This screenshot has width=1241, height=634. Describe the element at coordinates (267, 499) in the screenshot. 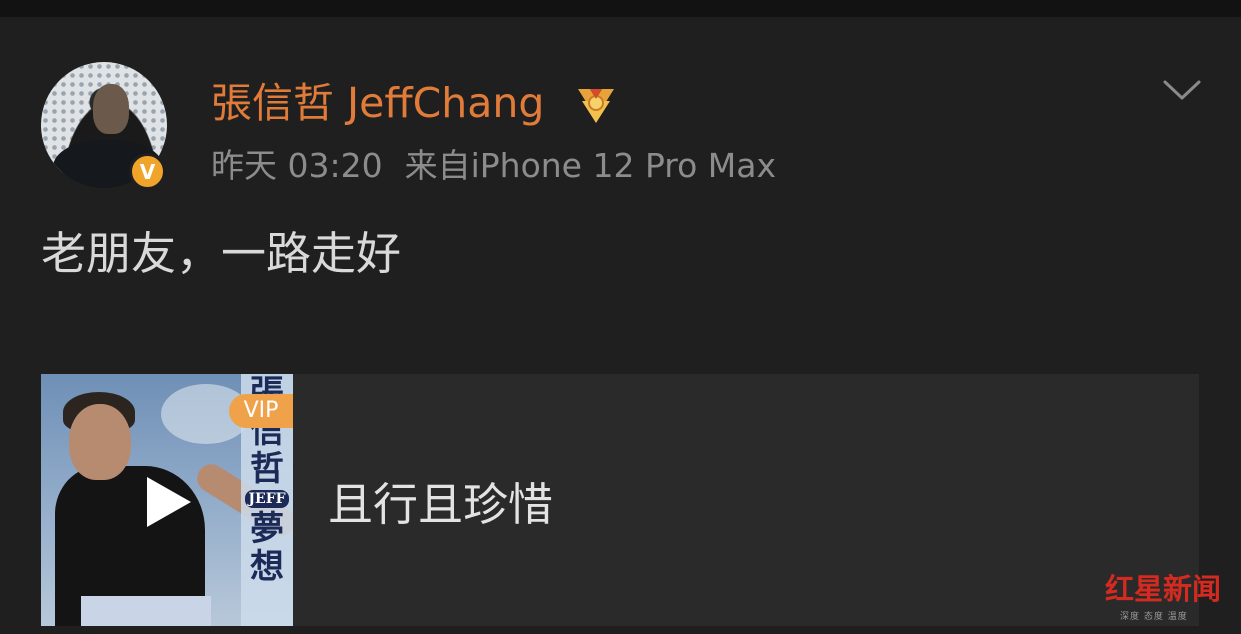

I see `cover-name: JEFF` at that location.